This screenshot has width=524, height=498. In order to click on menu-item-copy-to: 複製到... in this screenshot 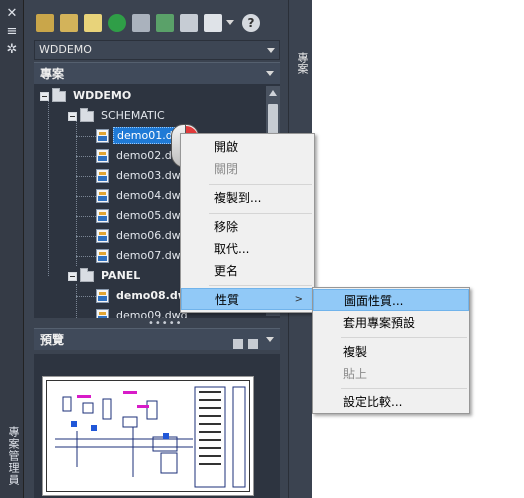, I will do `click(247, 198)`.